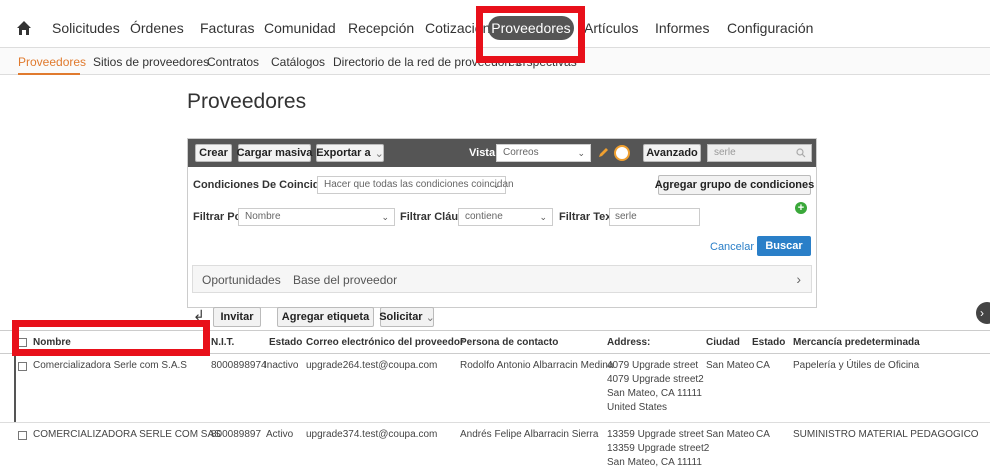  What do you see at coordinates (759, 153) in the screenshot?
I see `search-input: serle` at bounding box center [759, 153].